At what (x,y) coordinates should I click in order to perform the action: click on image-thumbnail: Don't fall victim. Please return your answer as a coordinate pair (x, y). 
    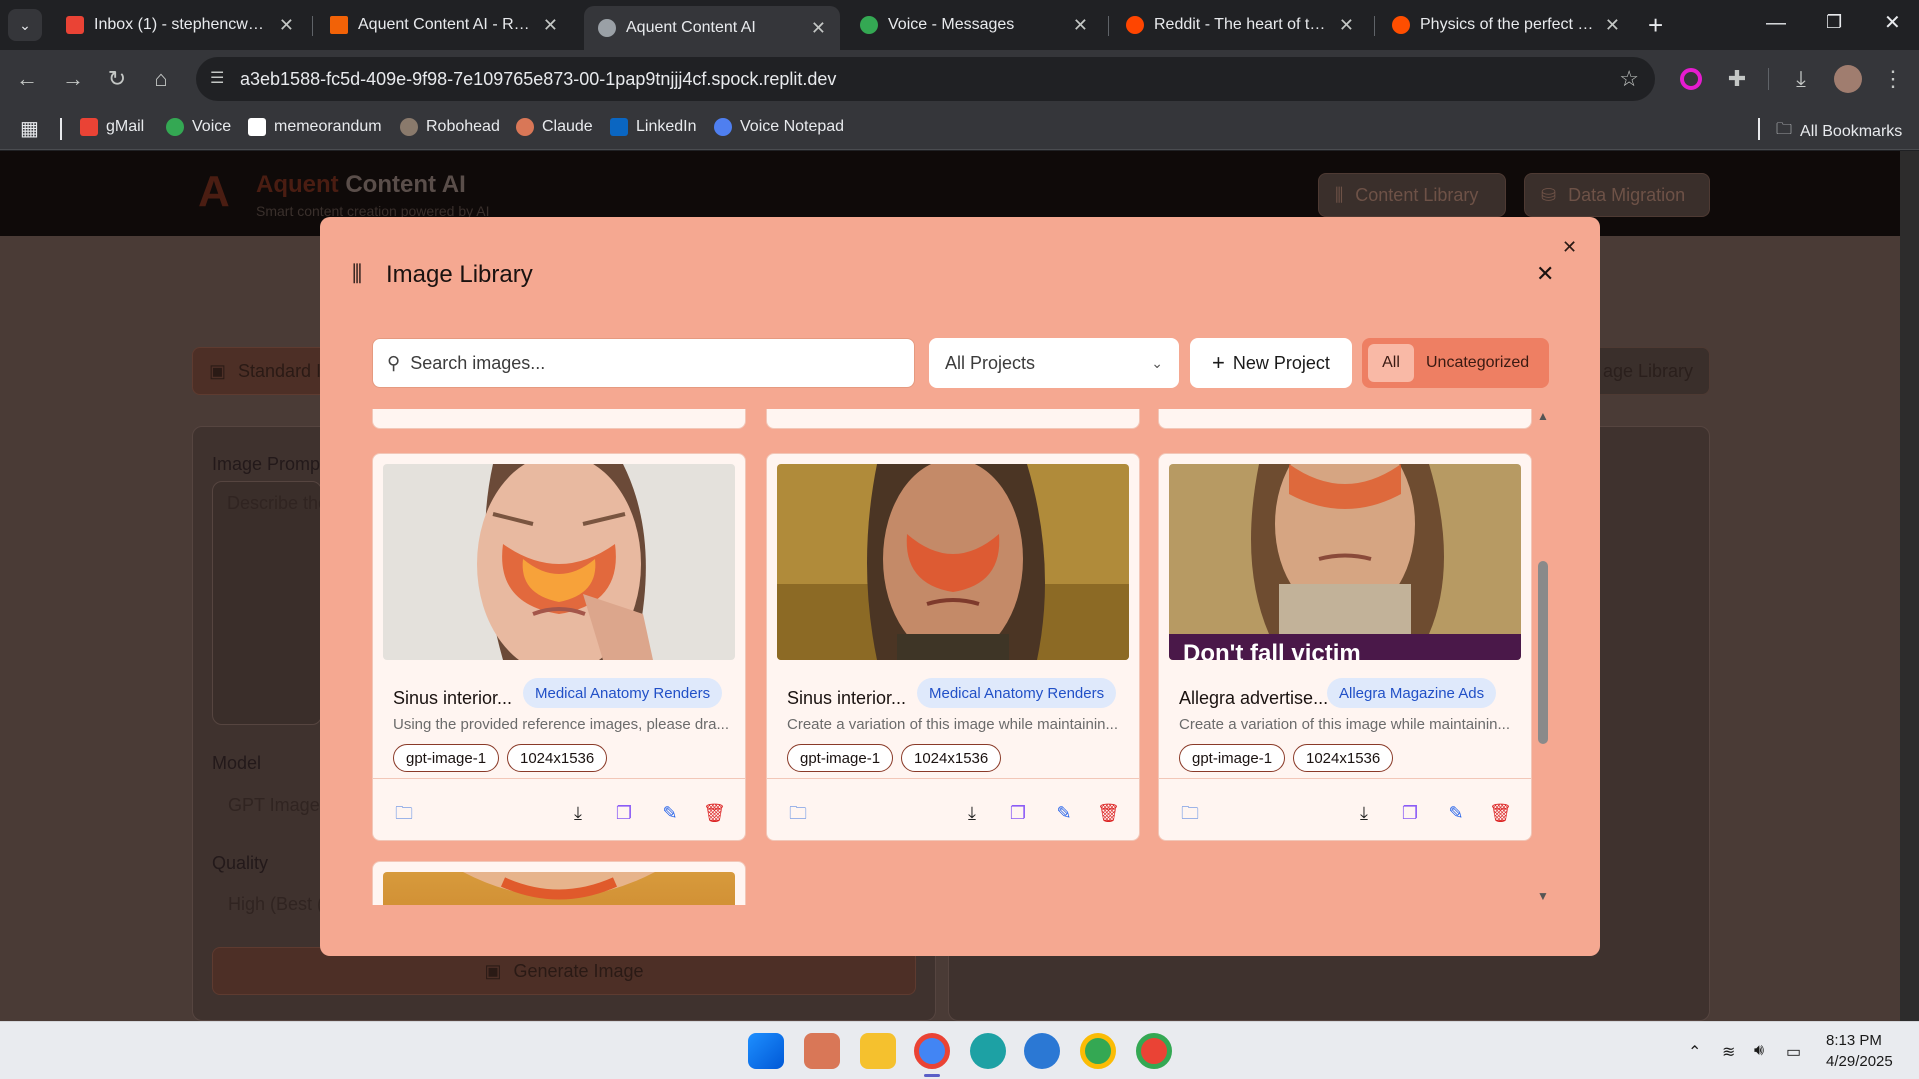
    Looking at the image, I should click on (1345, 562).